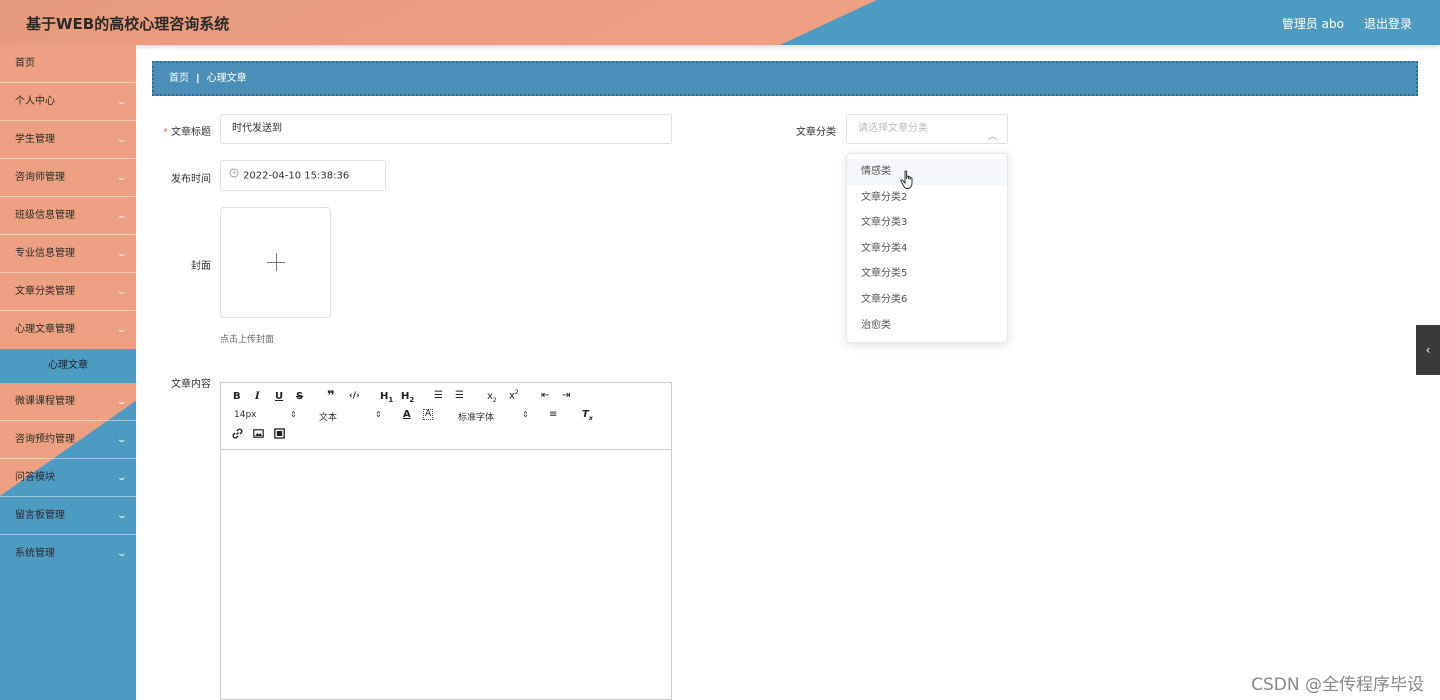 The height and width of the screenshot is (700, 1440). Describe the element at coordinates (446, 129) in the screenshot. I see `title-input: 时代发送到` at that location.